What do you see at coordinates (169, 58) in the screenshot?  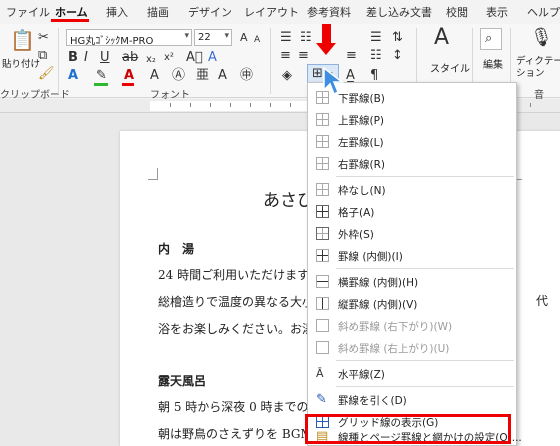 I see `superscript-icon: x²` at bounding box center [169, 58].